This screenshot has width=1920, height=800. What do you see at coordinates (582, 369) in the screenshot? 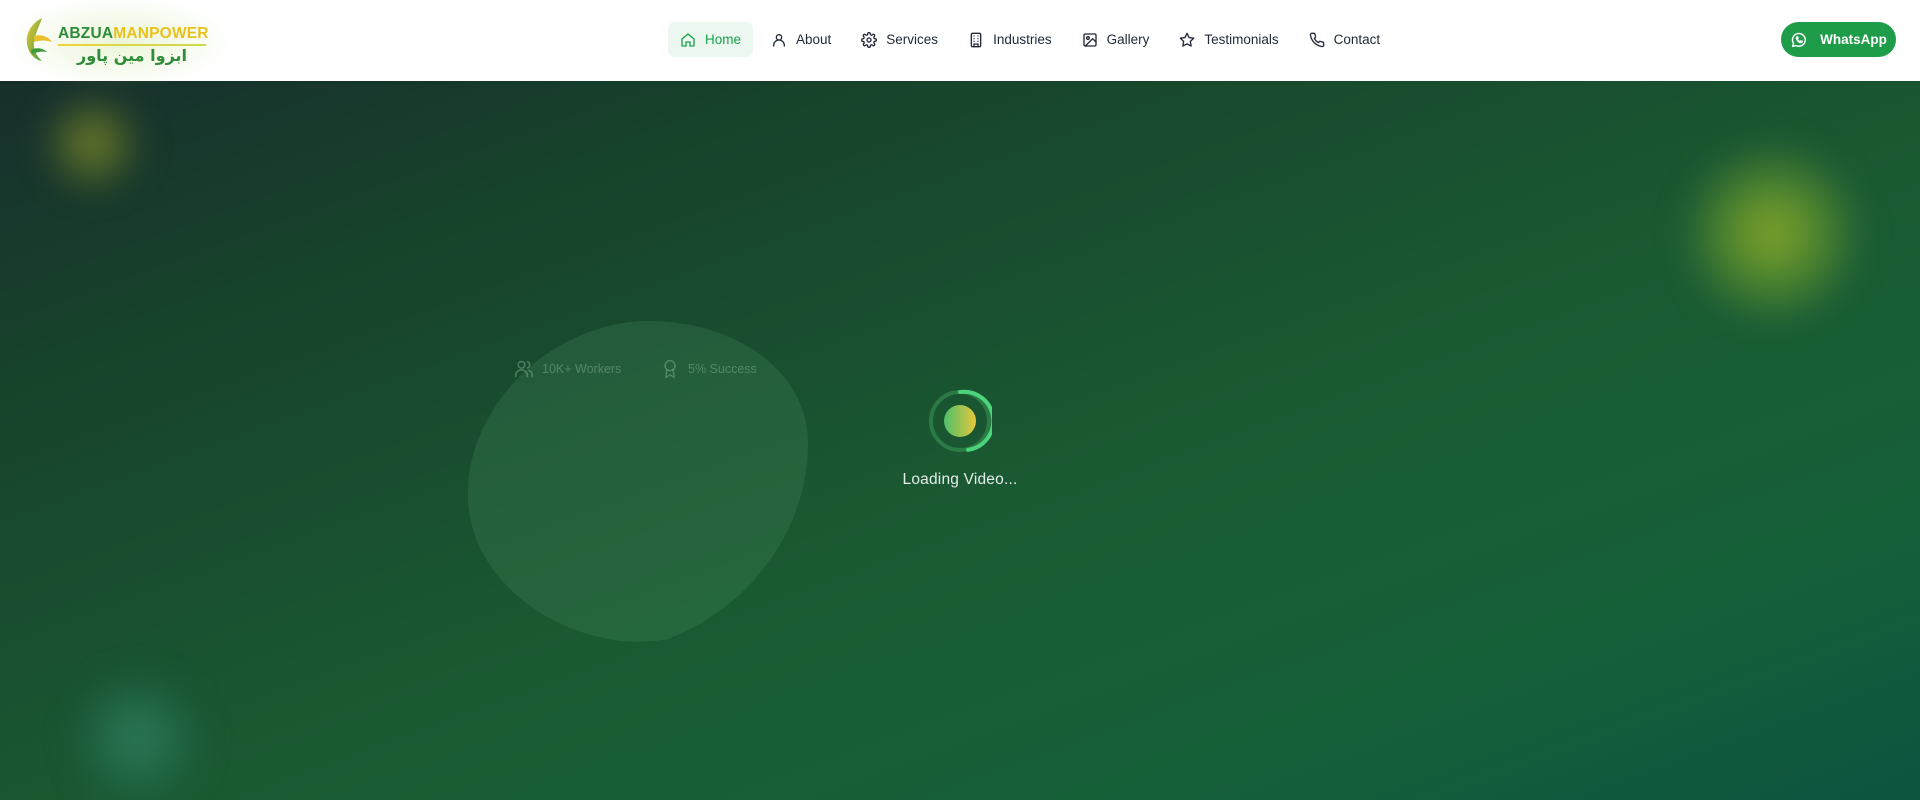
I see `hero-stat-workers-label: 10K+ Workers` at bounding box center [582, 369].